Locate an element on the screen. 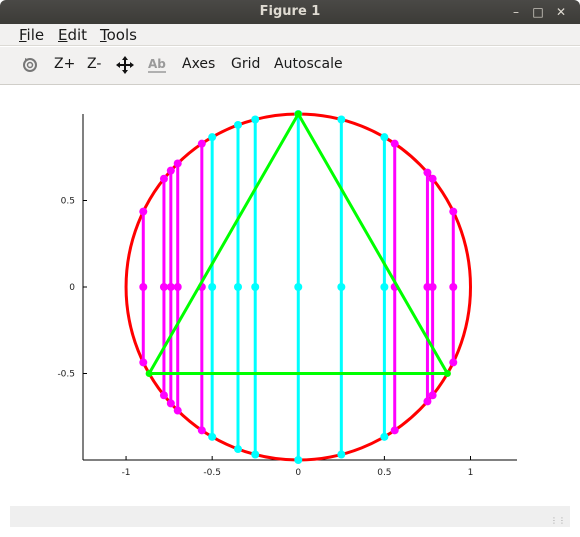 The width and height of the screenshot is (580, 537). x-tick-label: -0.5 is located at coordinates (212, 473).